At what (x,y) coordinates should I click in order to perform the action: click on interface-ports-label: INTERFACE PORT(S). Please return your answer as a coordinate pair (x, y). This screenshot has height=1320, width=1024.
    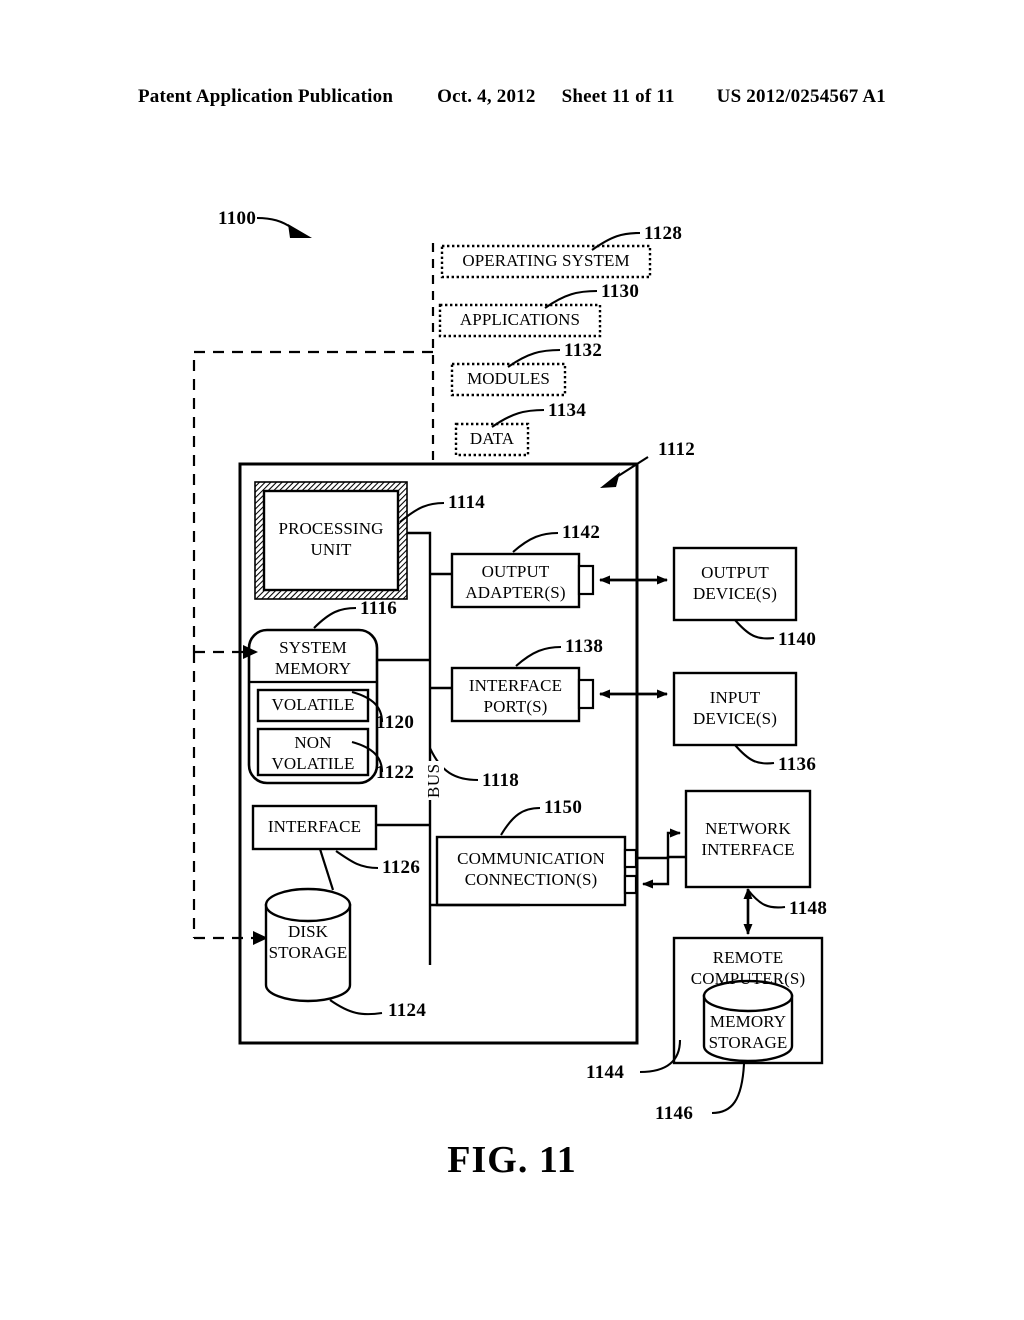
    Looking at the image, I should click on (515, 696).